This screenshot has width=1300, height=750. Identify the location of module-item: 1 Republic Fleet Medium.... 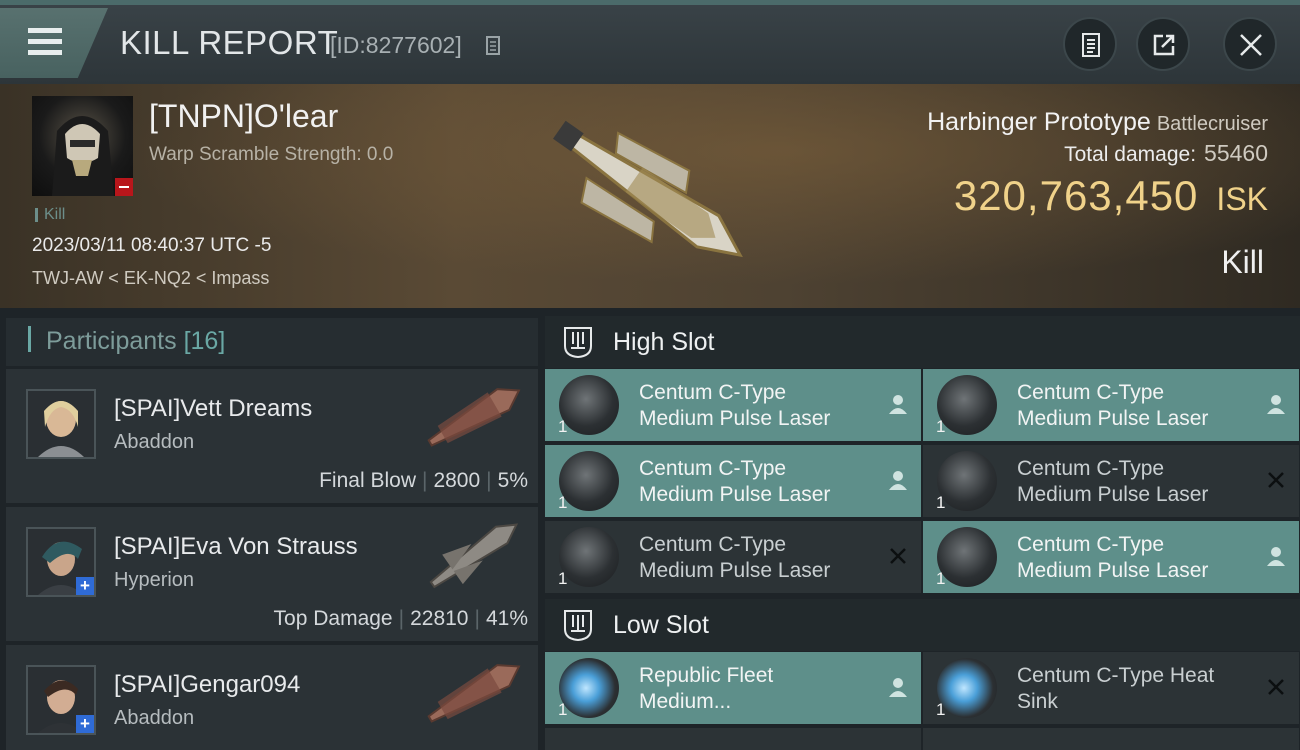
(733, 688).